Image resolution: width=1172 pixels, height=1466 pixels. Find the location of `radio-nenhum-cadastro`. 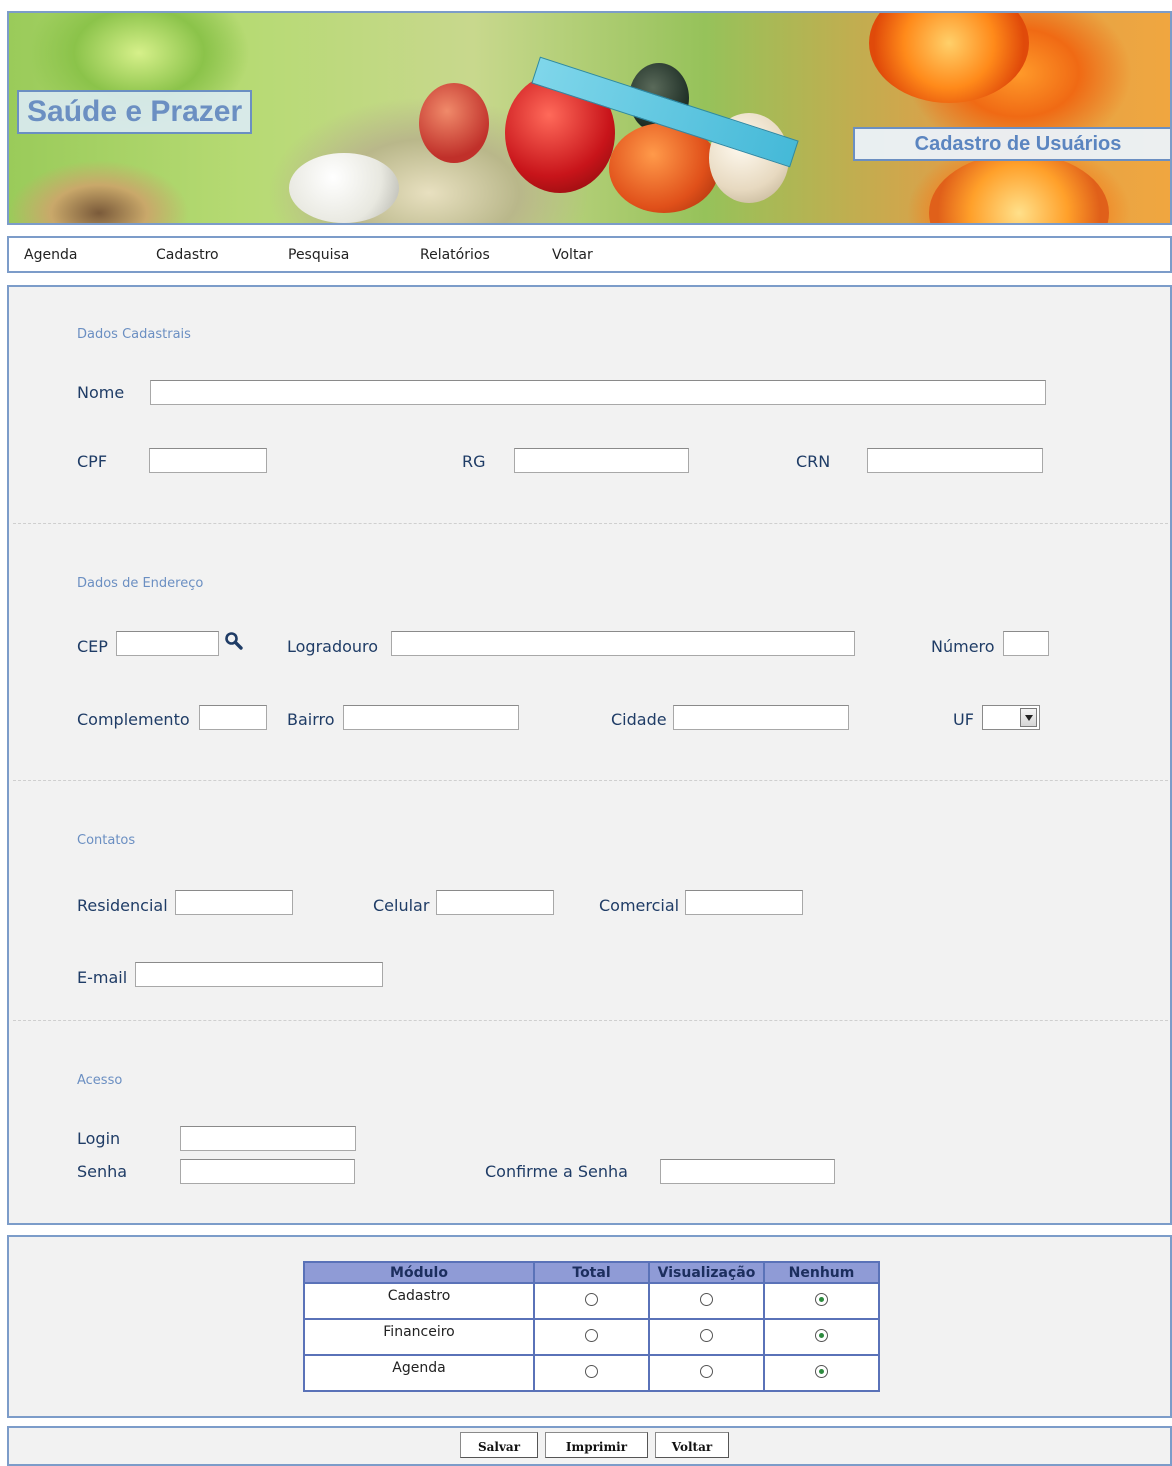

radio-nenhum-cadastro is located at coordinates (821, 1299).